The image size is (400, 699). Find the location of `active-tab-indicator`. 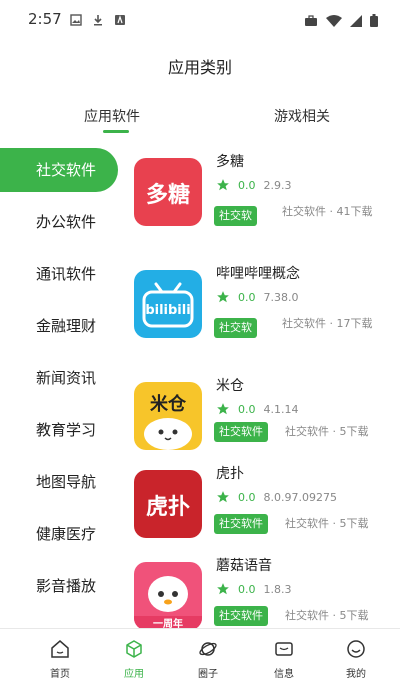

active-tab-indicator is located at coordinates (116, 131).